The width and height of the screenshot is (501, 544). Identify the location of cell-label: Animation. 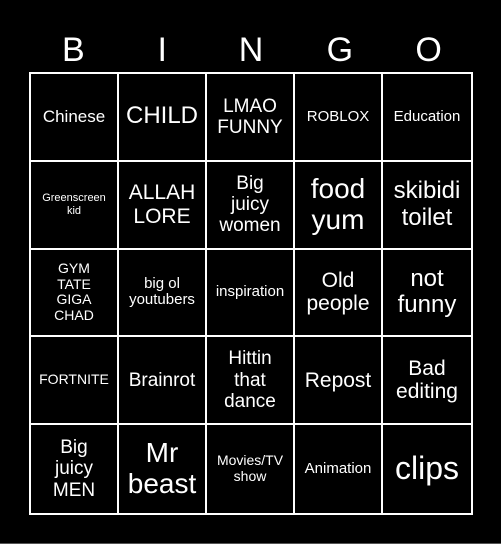
(338, 468).